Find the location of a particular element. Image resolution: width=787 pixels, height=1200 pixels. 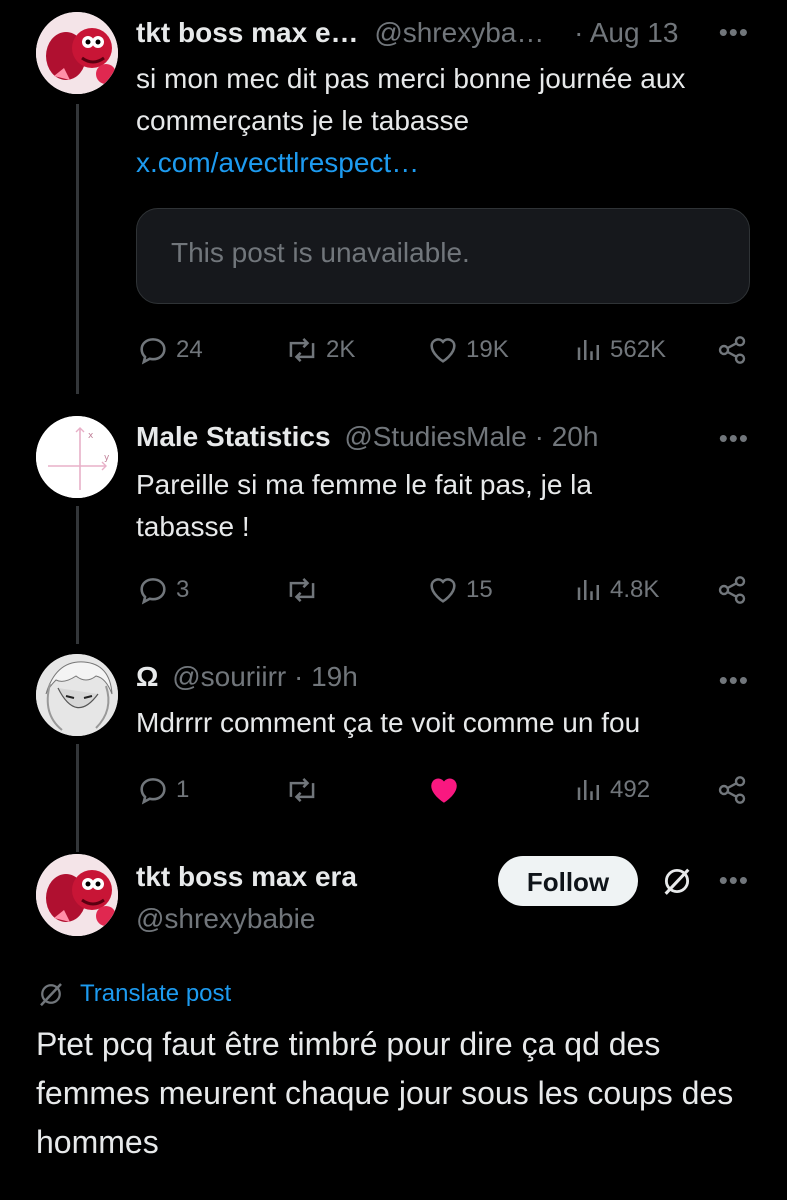

quote-card: This post is unavailable. is located at coordinates (443, 256).